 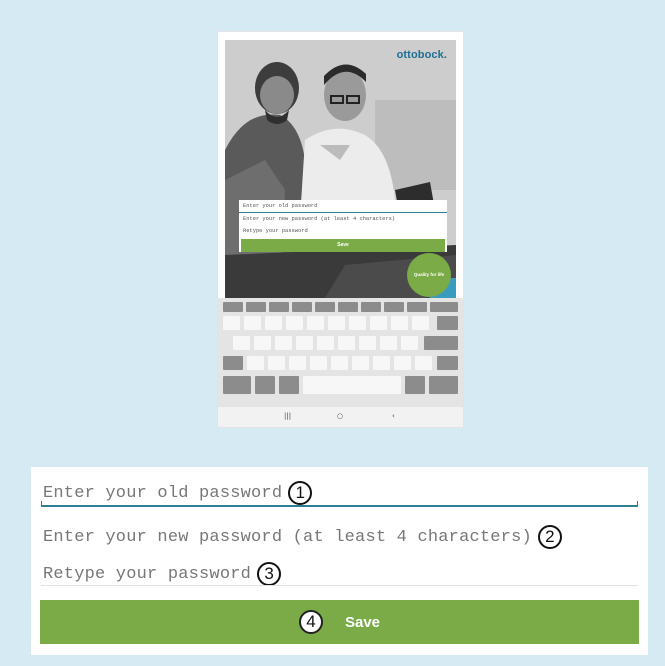 I want to click on symbols-key, so click(x=237, y=385).